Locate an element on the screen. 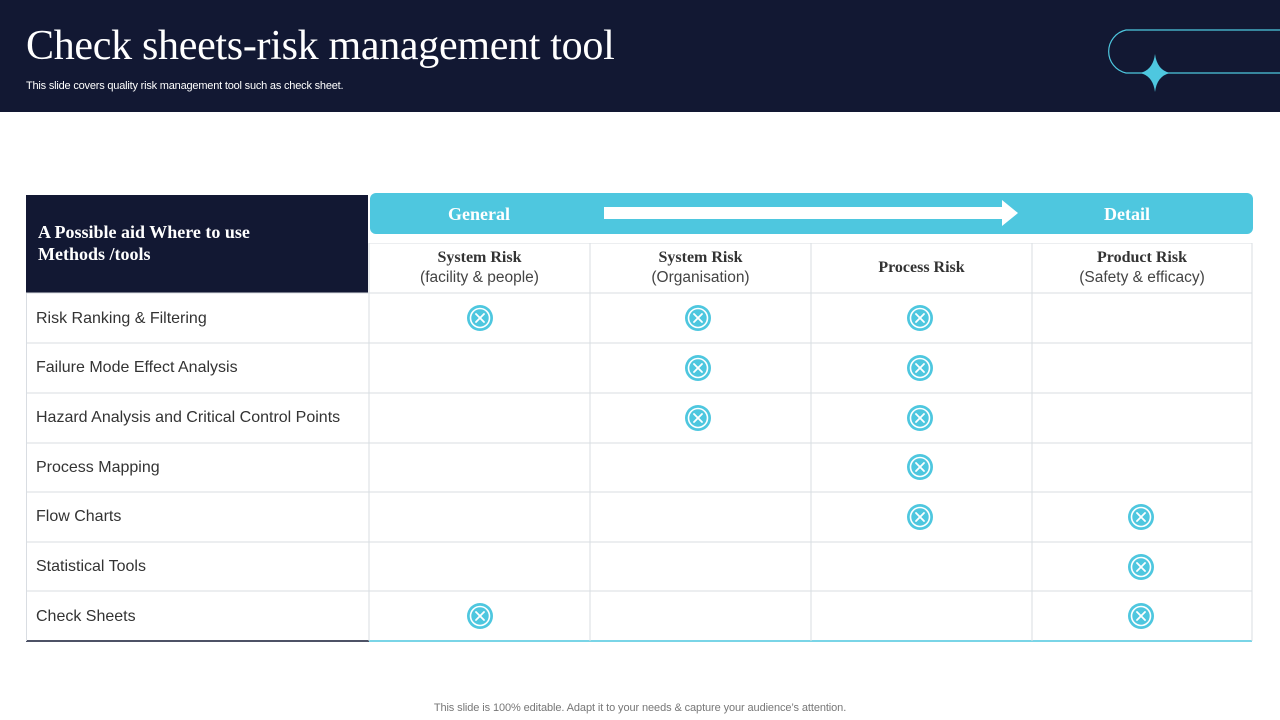  column-header-product-risk: Product Risk (Safety & efficacy) is located at coordinates (1142, 268).